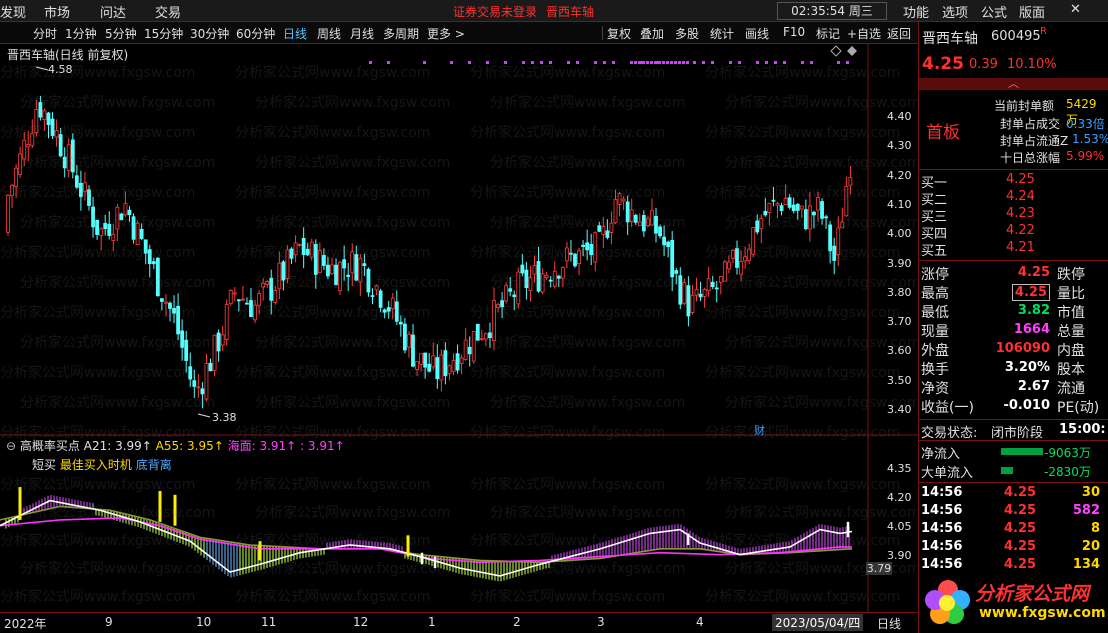 The image size is (1108, 633). What do you see at coordinates (1020, 247) in the screenshot?
I see `bid-price: 4.21` at bounding box center [1020, 247].